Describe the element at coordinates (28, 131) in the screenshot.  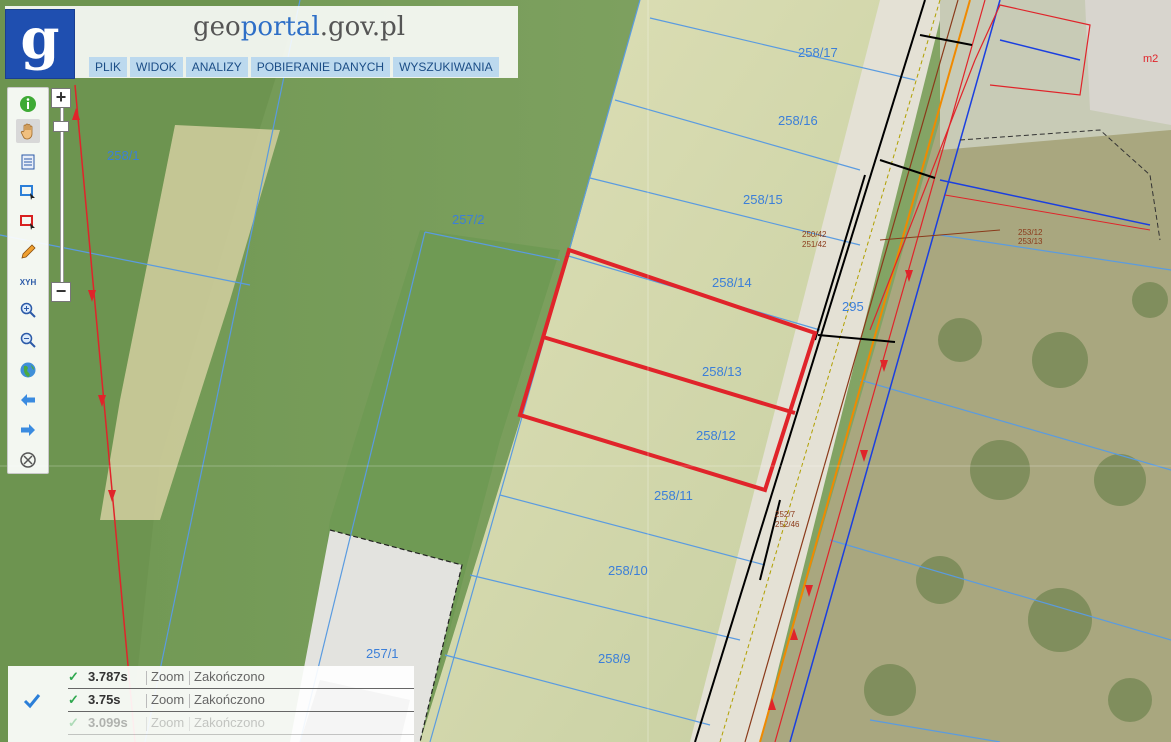
I see `pan-hand-icon` at that location.